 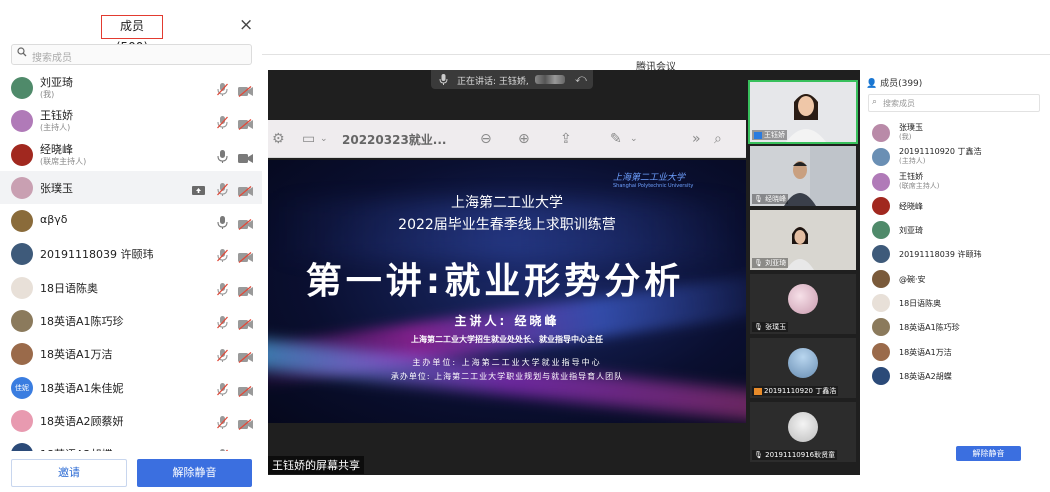 What do you see at coordinates (54, 220) in the screenshot?
I see `member-name: αβγδ` at bounding box center [54, 220].